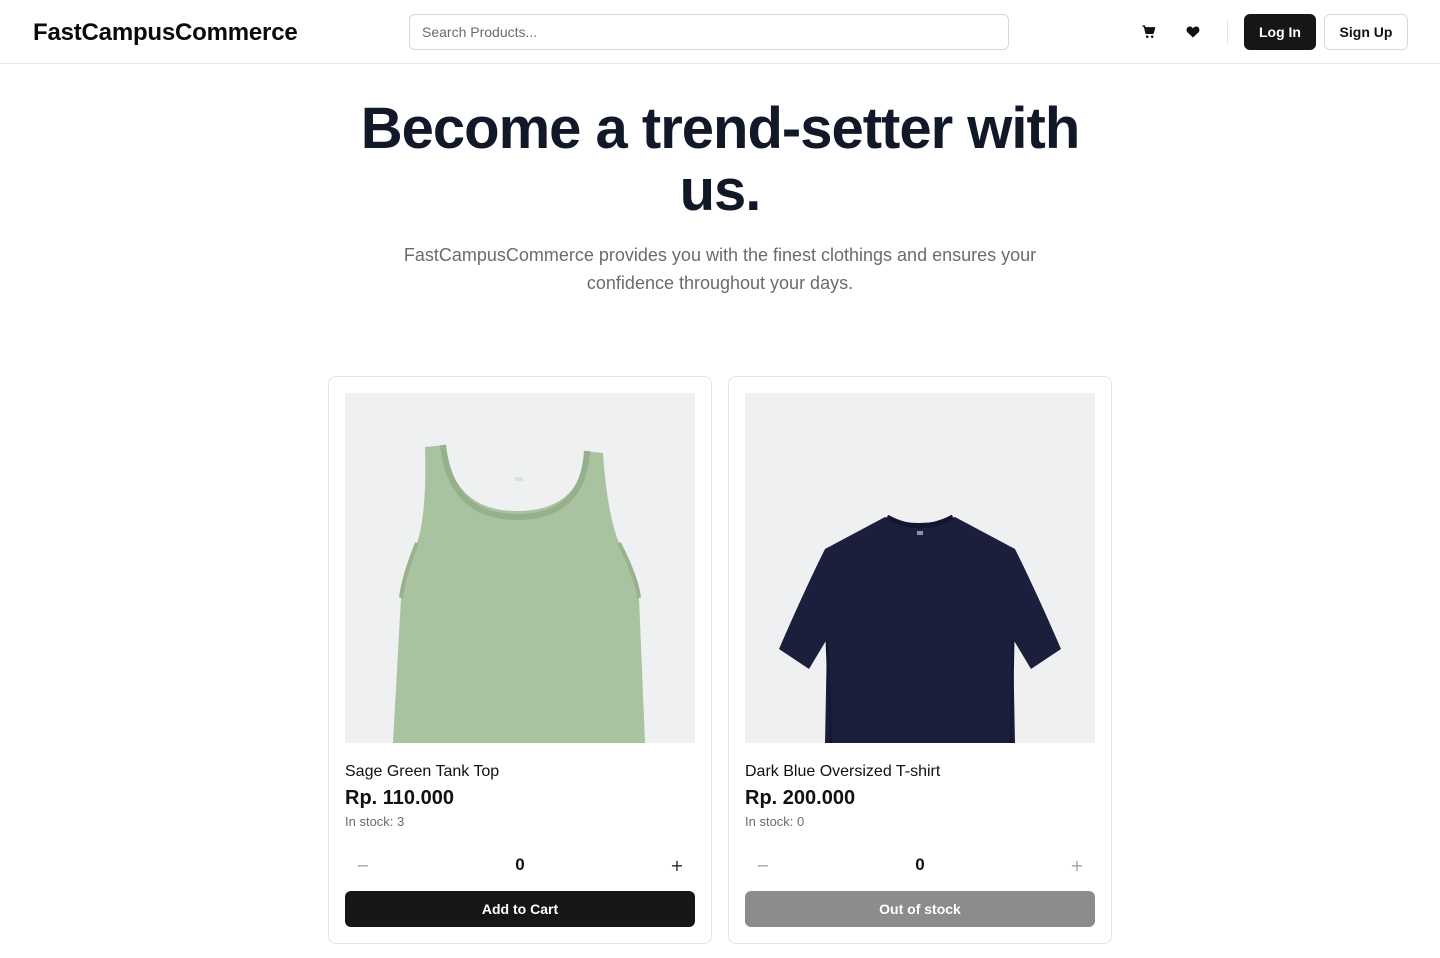  What do you see at coordinates (375, 821) in the screenshot?
I see `product-stock: In stock: 3` at bounding box center [375, 821].